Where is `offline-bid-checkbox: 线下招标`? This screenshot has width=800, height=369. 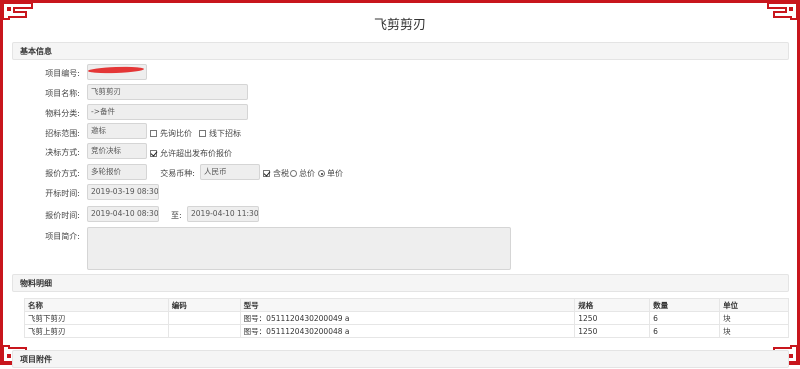 offline-bid-checkbox: 线下招标 is located at coordinates (220, 133).